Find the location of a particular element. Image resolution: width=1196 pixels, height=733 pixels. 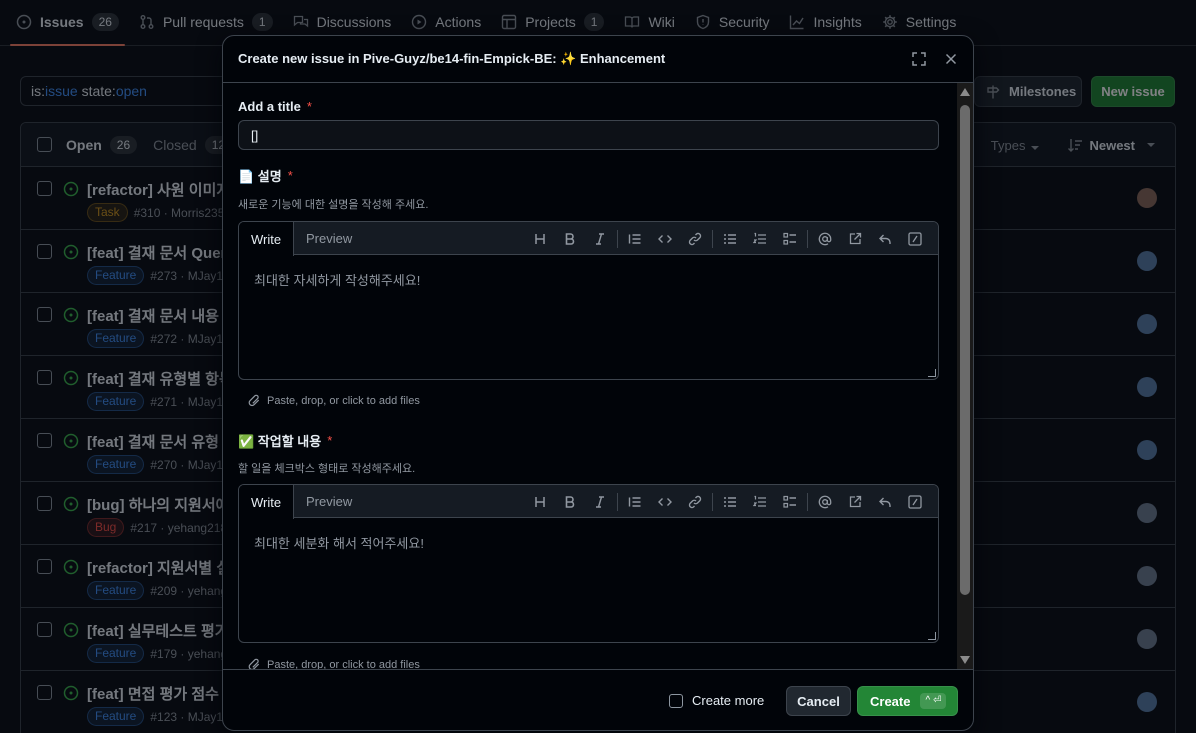

cancel-button: Cancel is located at coordinates (818, 701).